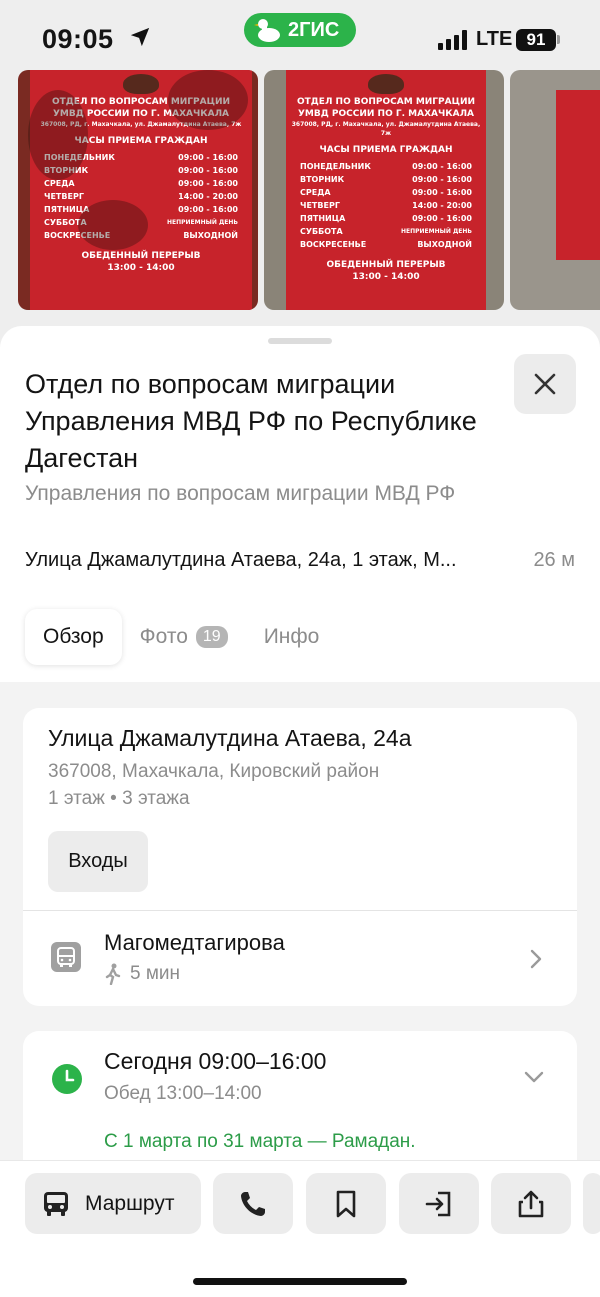 This screenshot has height=1297, width=600. What do you see at coordinates (534, 1077) in the screenshot?
I see `chevron-down-icon` at bounding box center [534, 1077].